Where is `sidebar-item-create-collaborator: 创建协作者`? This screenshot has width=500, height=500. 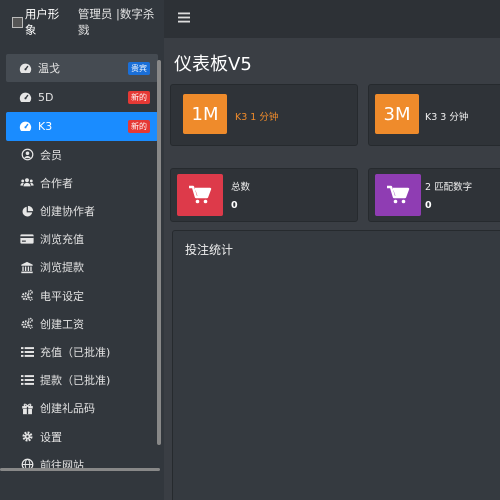 sidebar-item-create-collaborator: 创建协作者 is located at coordinates (82, 211).